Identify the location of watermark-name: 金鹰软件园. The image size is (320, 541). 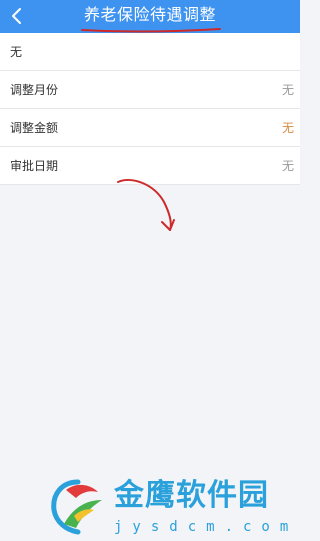
(191, 495).